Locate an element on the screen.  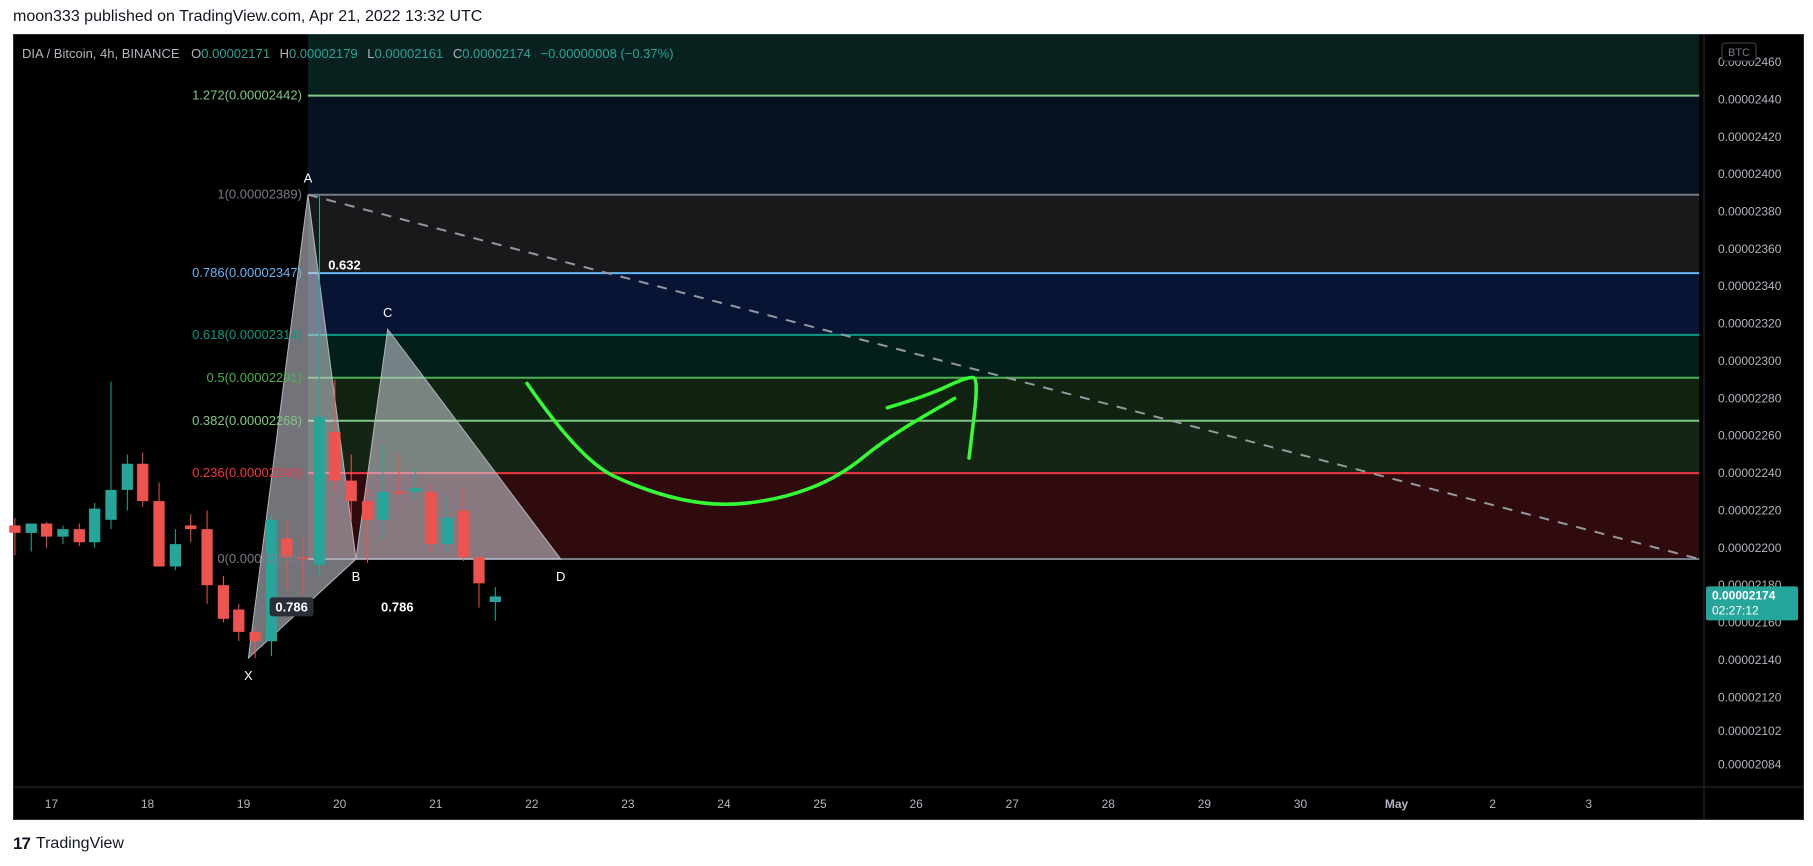
legend-close-label: C is located at coordinates (457, 53).